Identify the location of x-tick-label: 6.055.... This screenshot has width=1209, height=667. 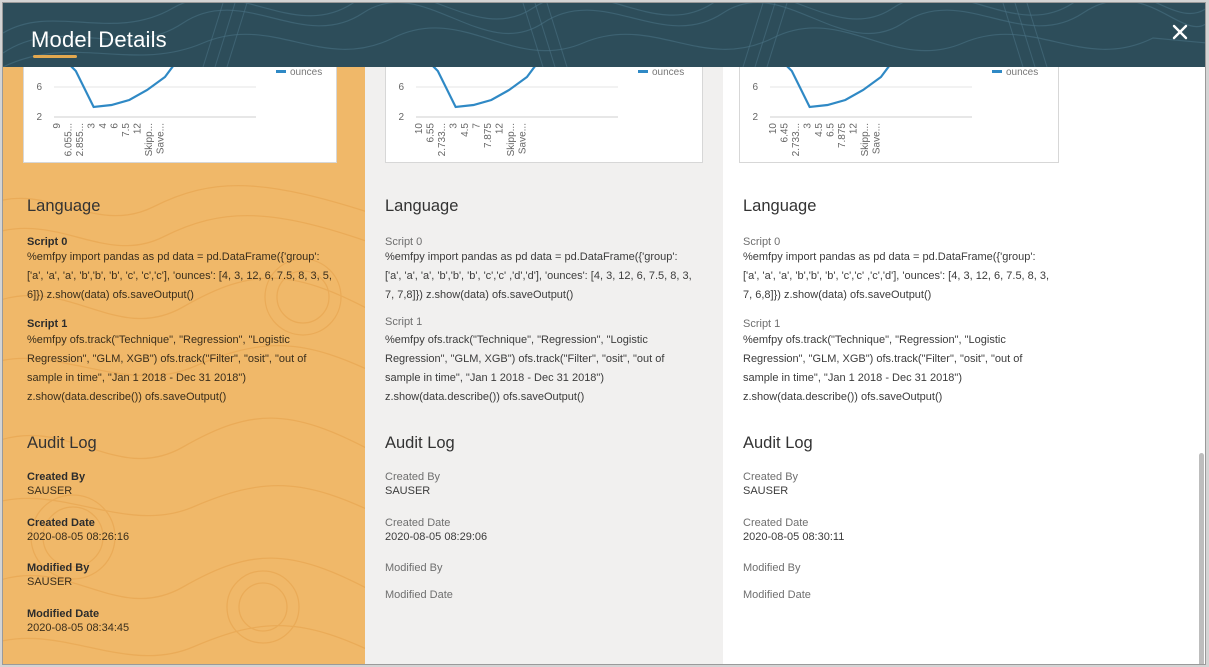
(69, 139).